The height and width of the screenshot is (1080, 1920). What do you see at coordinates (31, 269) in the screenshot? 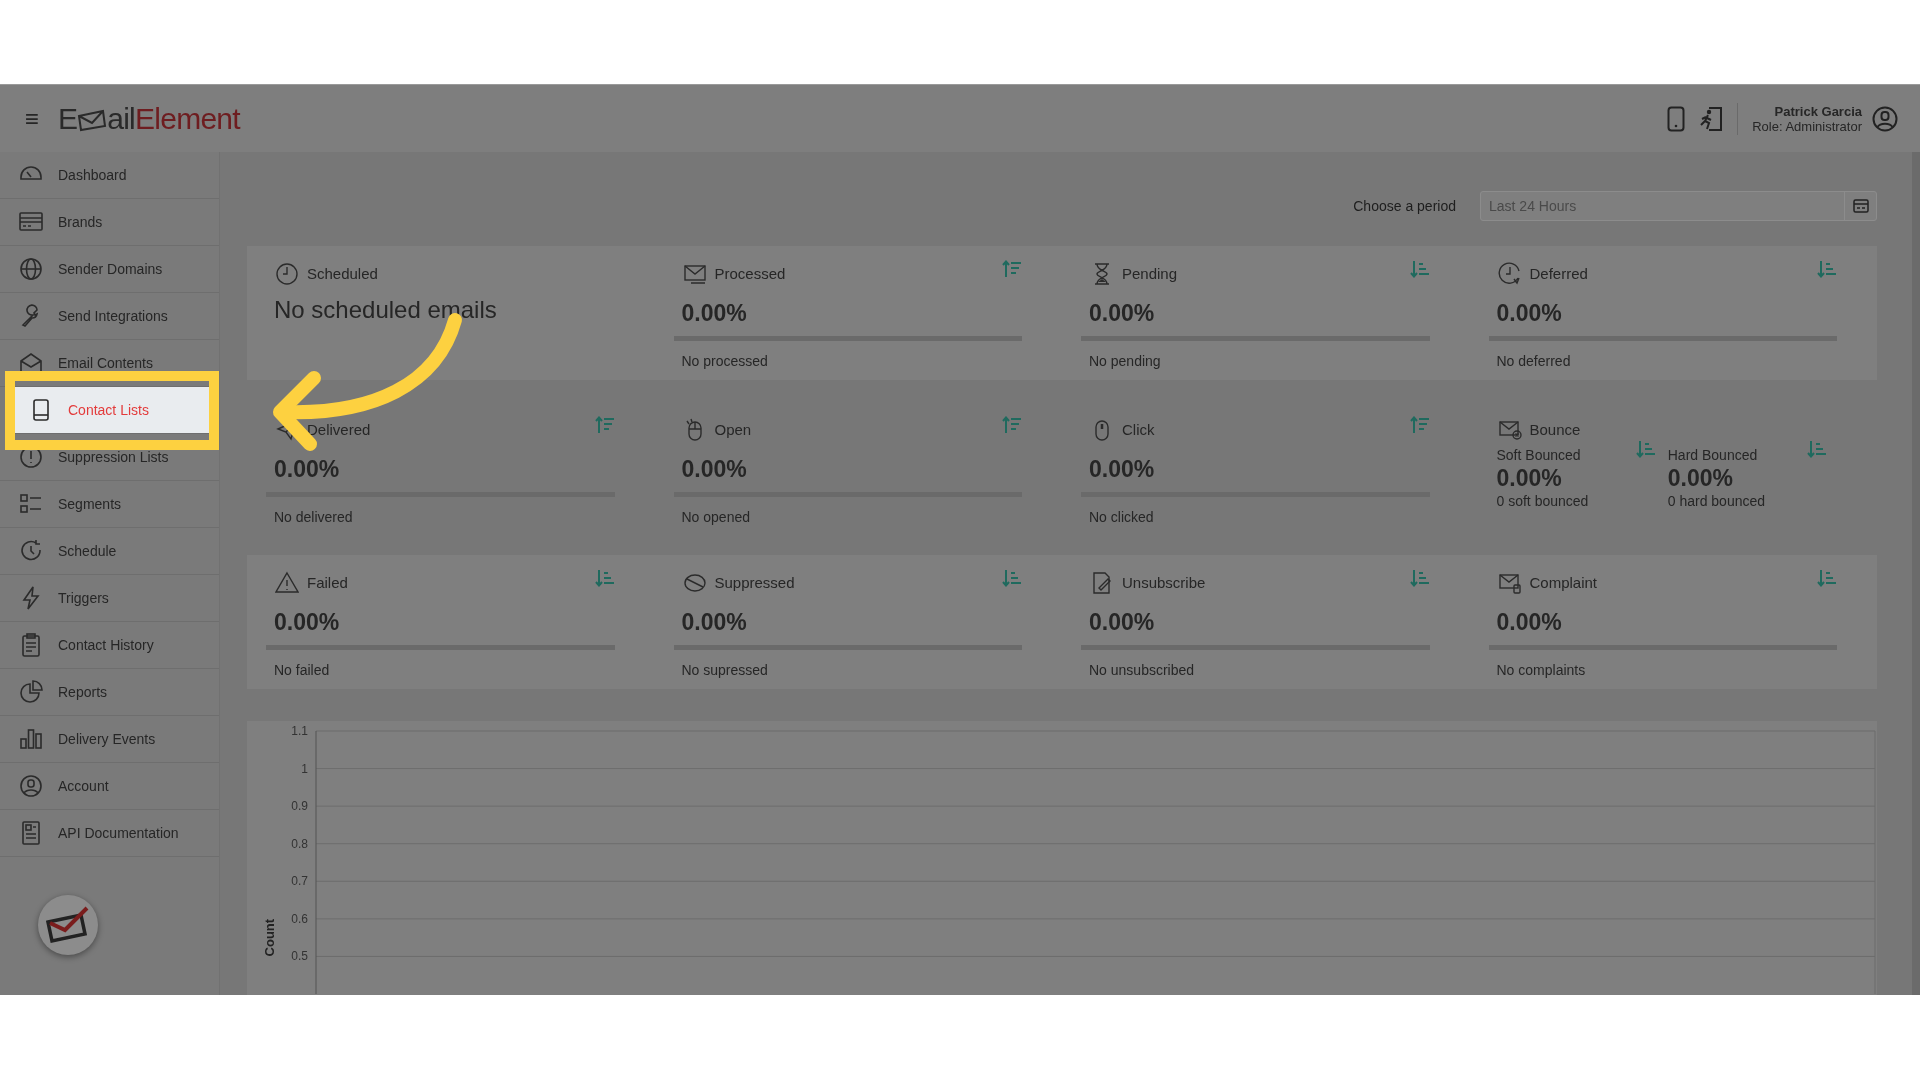
I see `globe-icon` at bounding box center [31, 269].